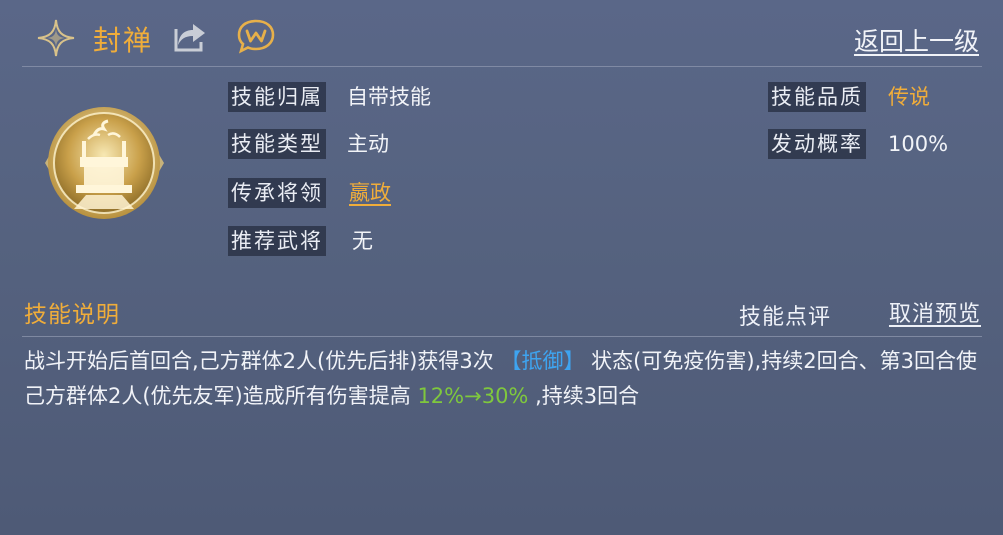 The height and width of the screenshot is (535, 1003). I want to click on chance-value: 100%, so click(918, 144).